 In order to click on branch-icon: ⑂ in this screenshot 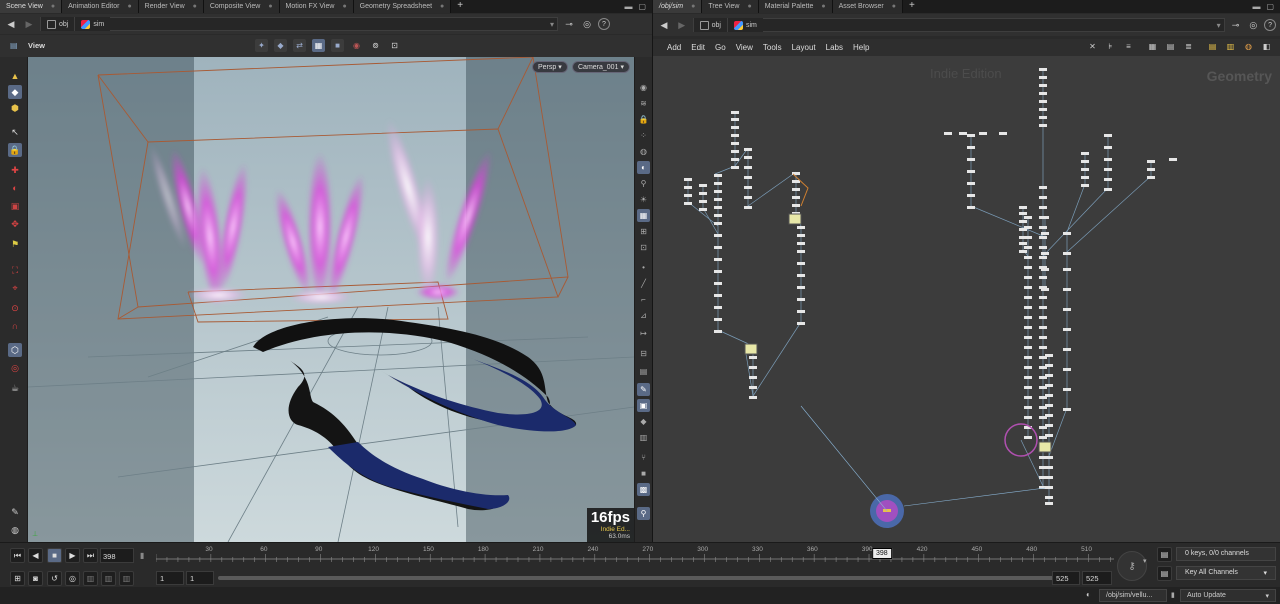, I will do `click(643, 457)`.